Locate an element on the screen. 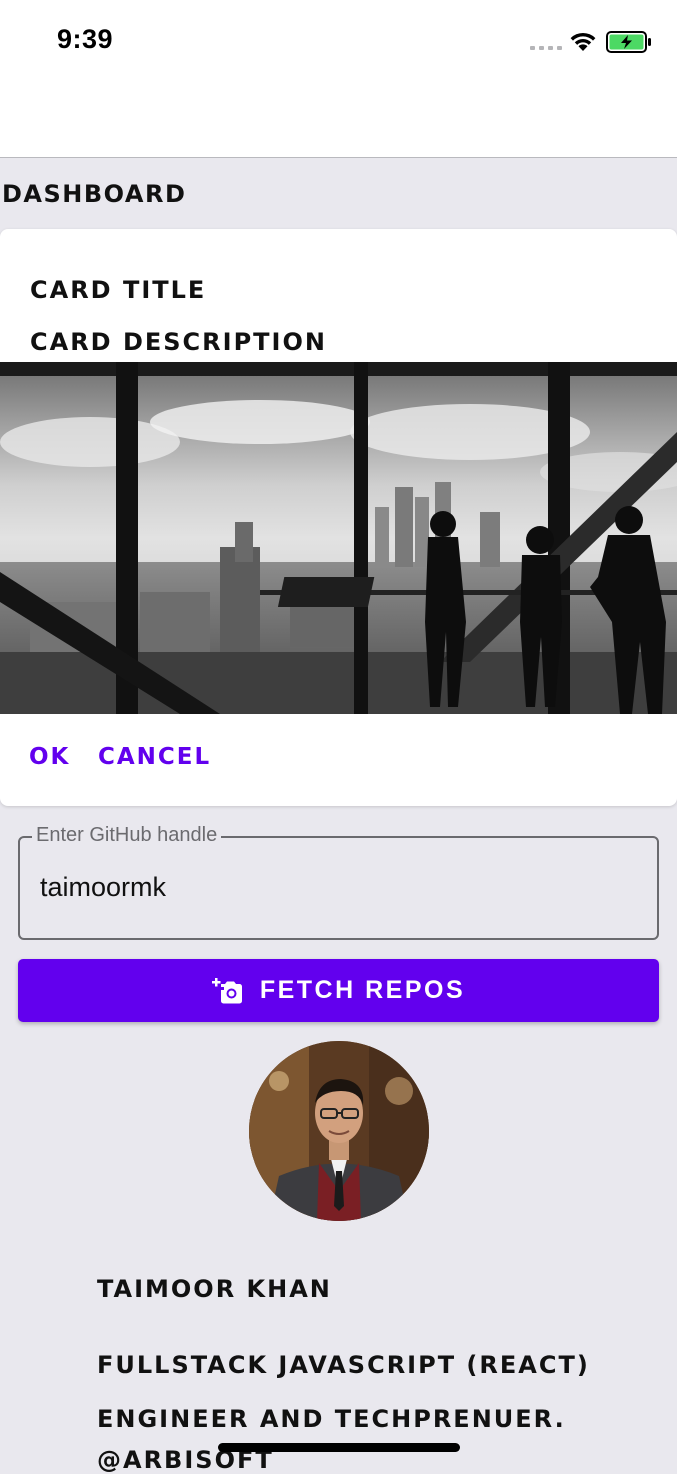 The width and height of the screenshot is (677, 1474). fetch-repos-label: FETCH REPOS is located at coordinates (362, 990).